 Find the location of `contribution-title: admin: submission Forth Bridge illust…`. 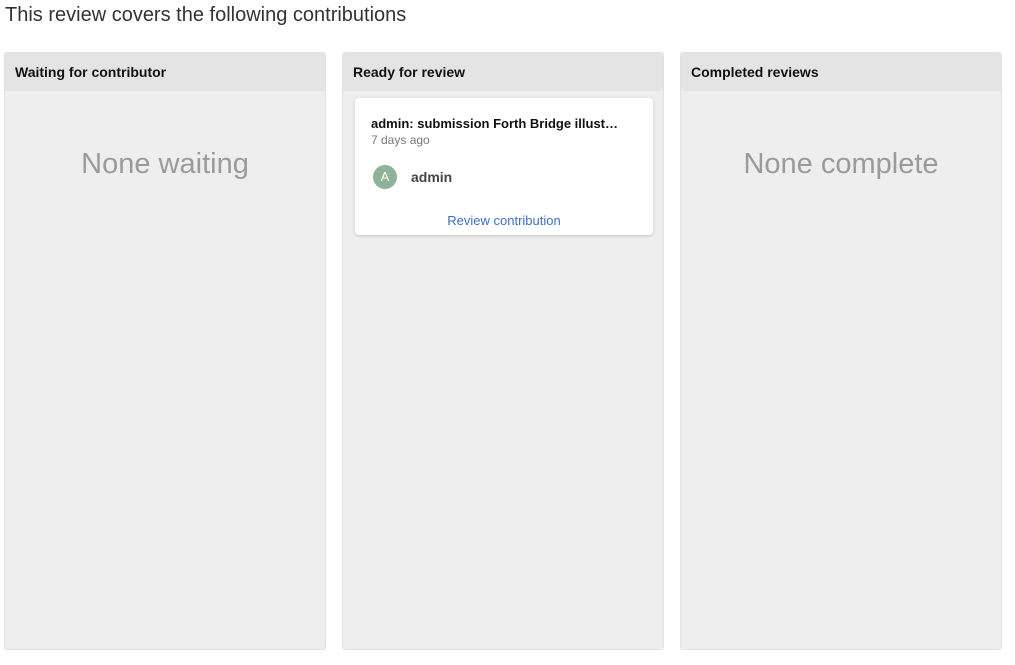

contribution-title: admin: submission Forth Bridge illust… is located at coordinates (495, 123).